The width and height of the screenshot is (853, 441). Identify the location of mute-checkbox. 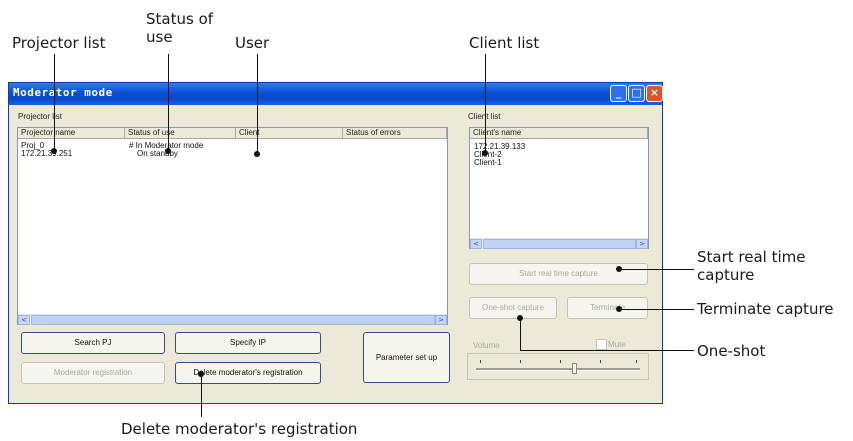
(601, 344).